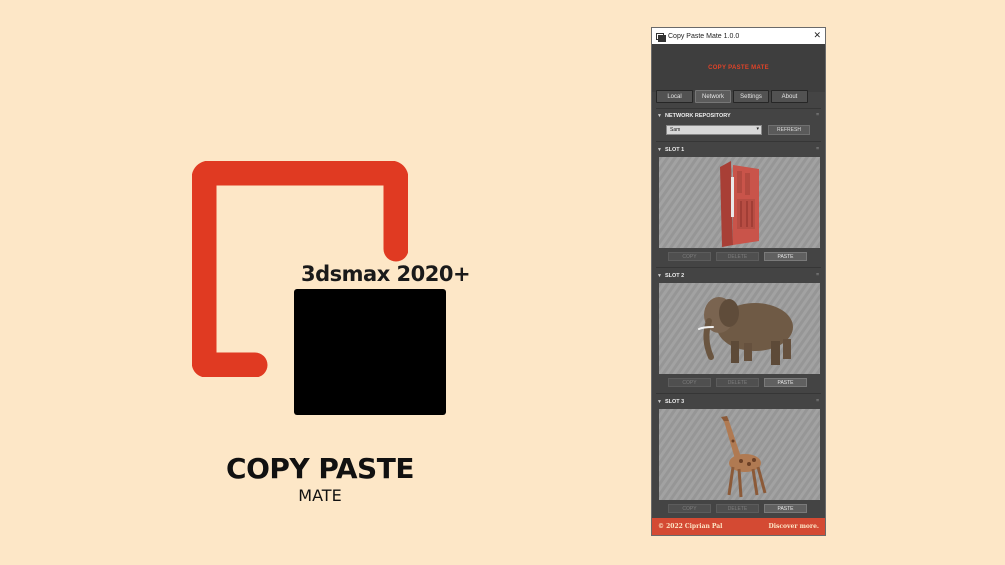 The width and height of the screenshot is (1005, 565). I want to click on slot-3-heading: SLOT 3, so click(674, 402).